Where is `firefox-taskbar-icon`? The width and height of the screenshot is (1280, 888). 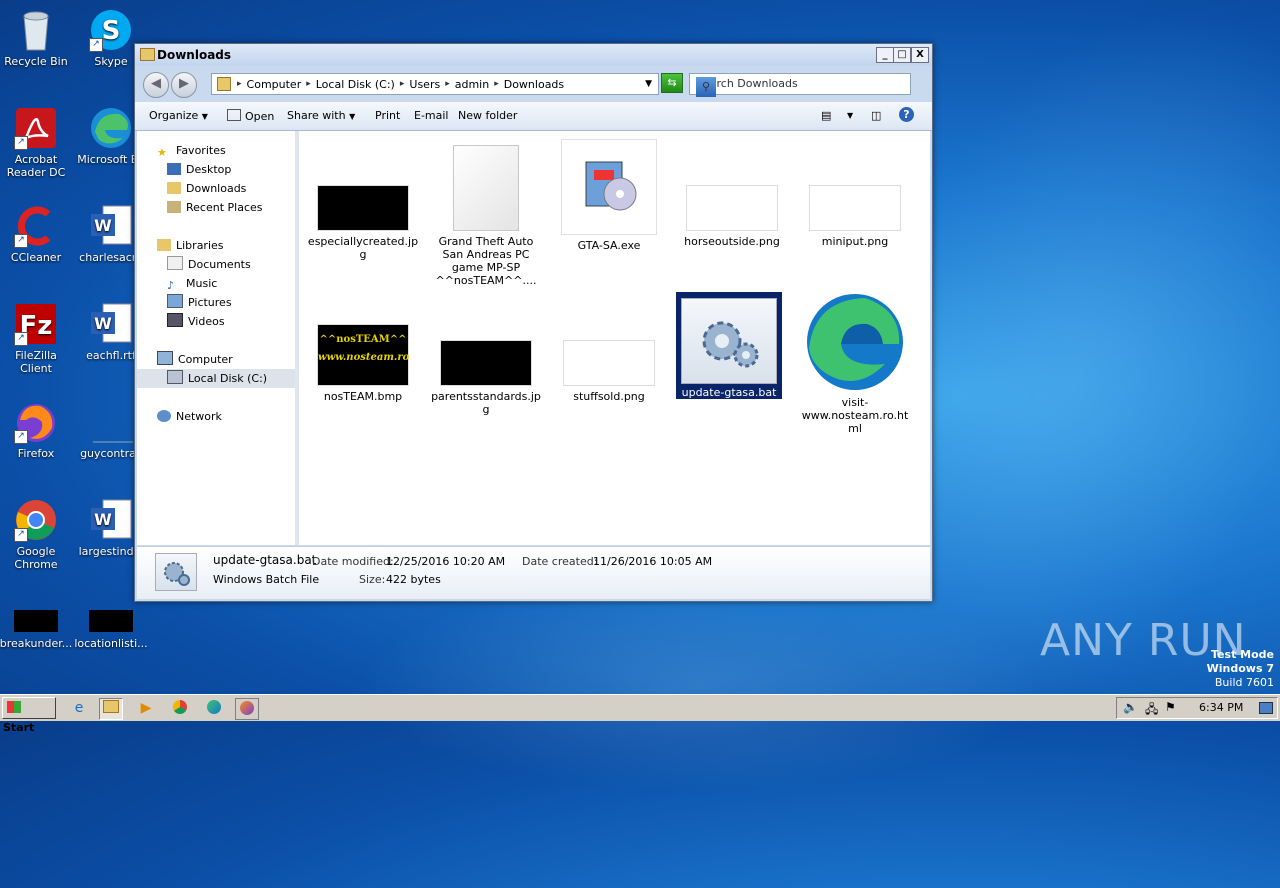 firefox-taskbar-icon is located at coordinates (247, 709).